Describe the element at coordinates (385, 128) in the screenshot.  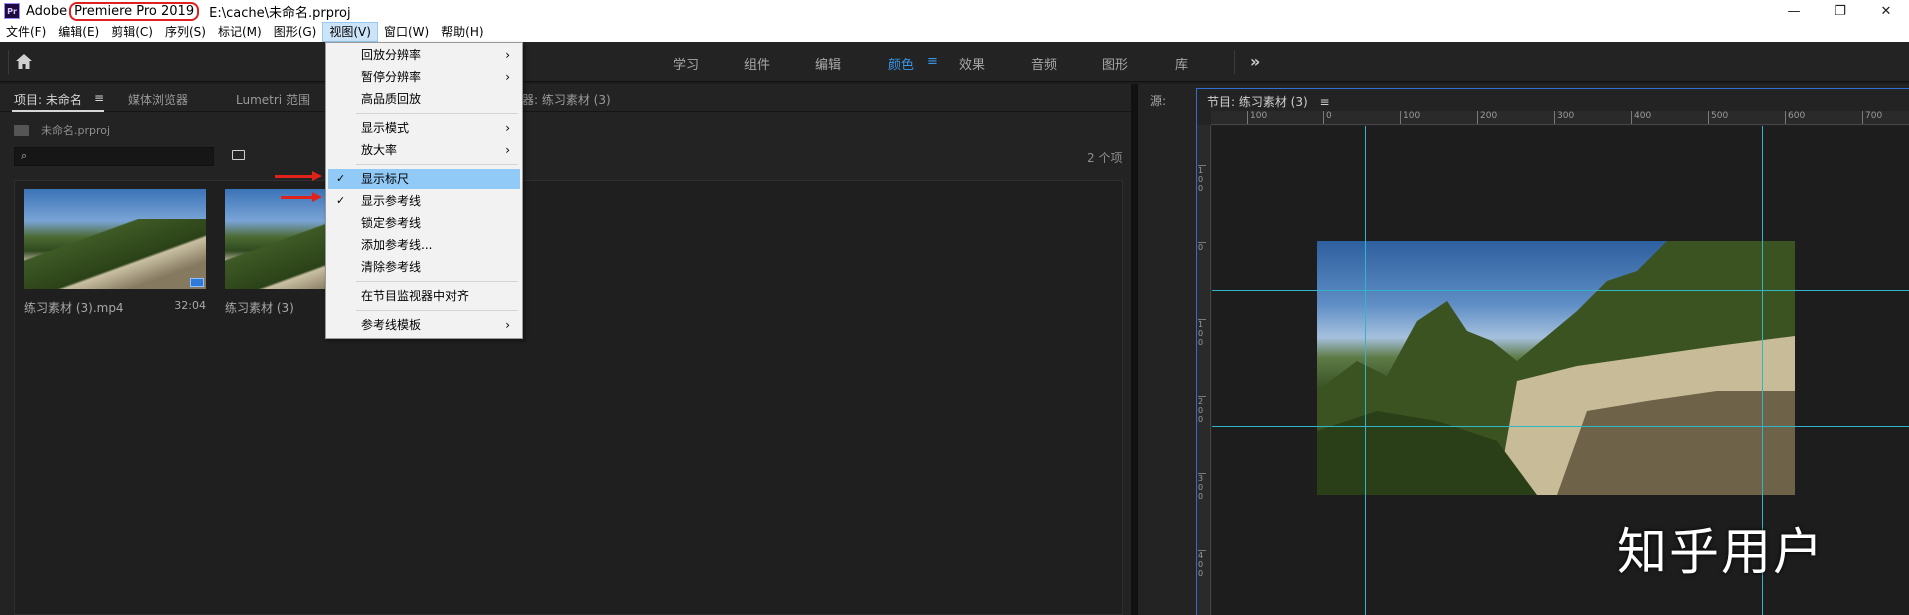
I see `menu-item-label: 显示模式` at that location.